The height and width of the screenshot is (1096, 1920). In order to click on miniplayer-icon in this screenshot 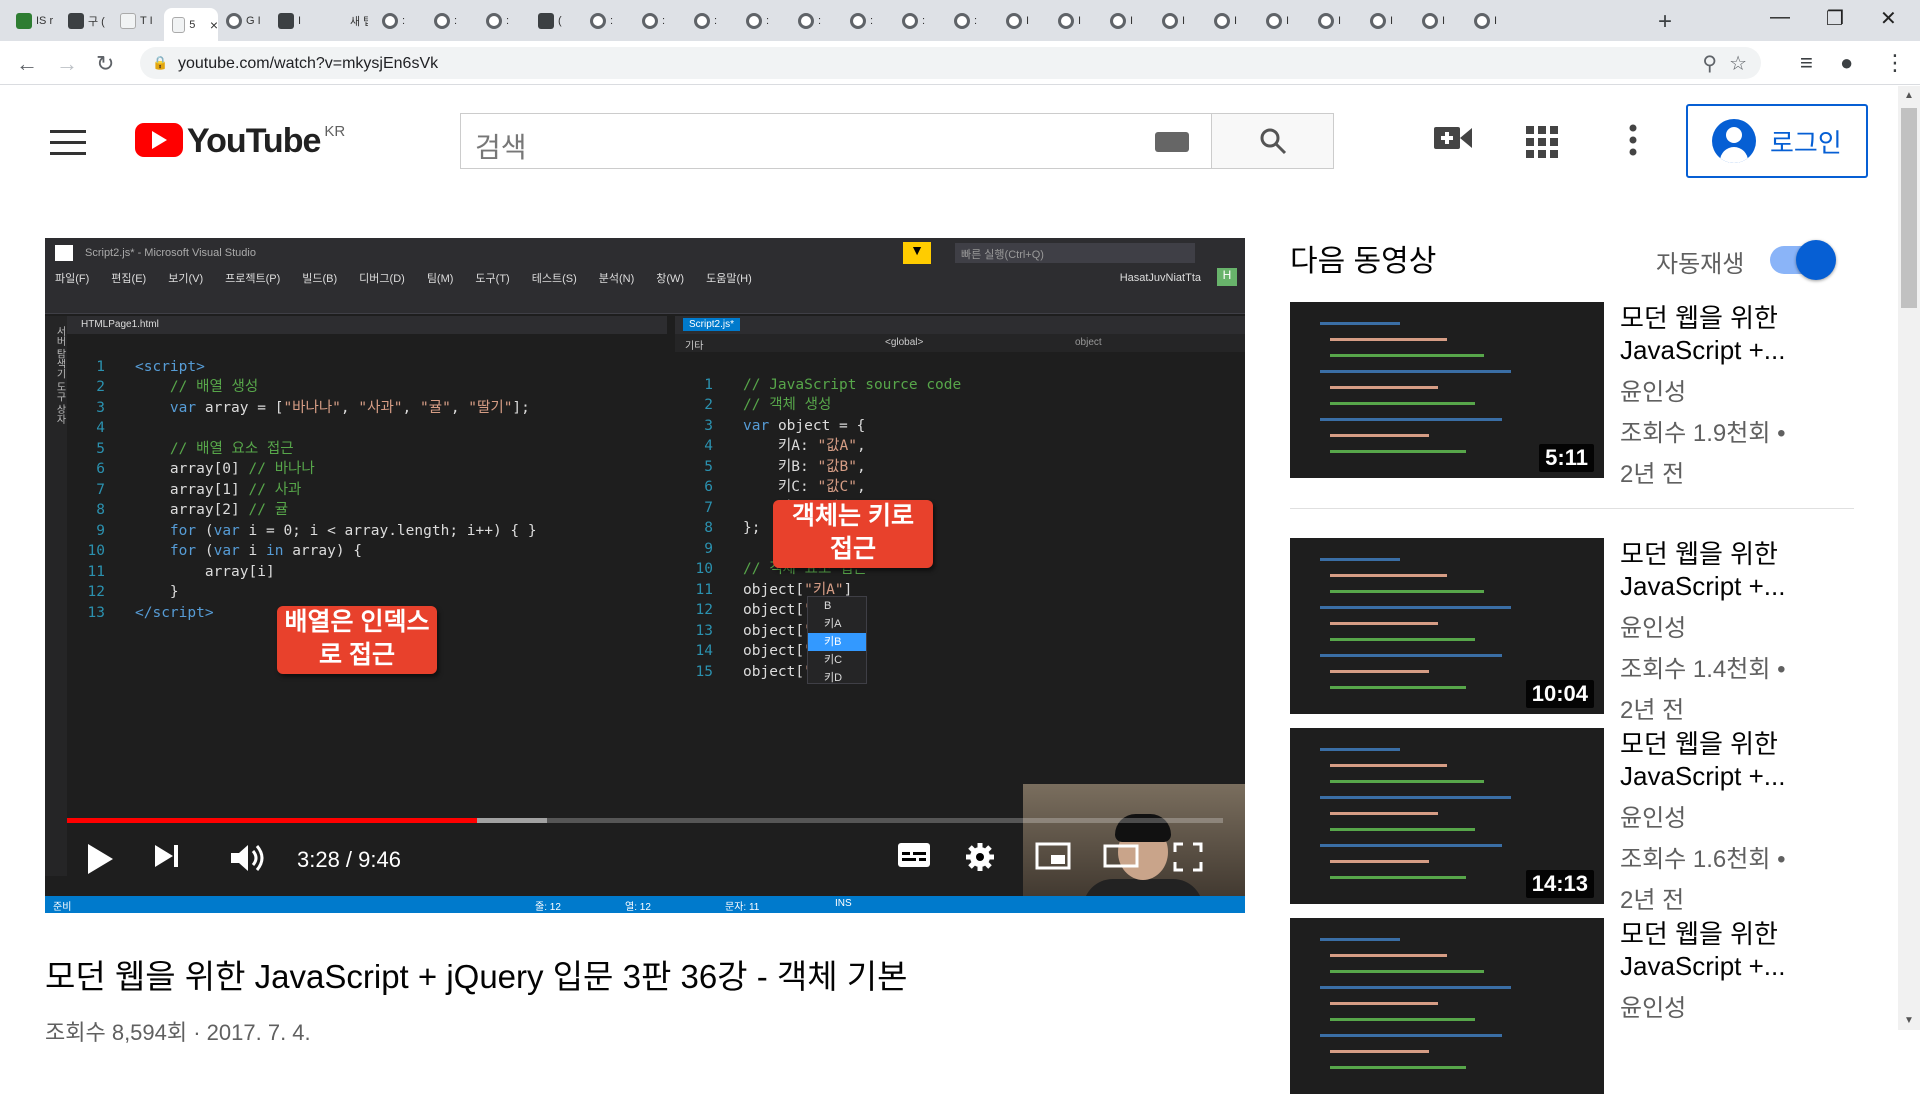, I will do `click(1053, 860)`.